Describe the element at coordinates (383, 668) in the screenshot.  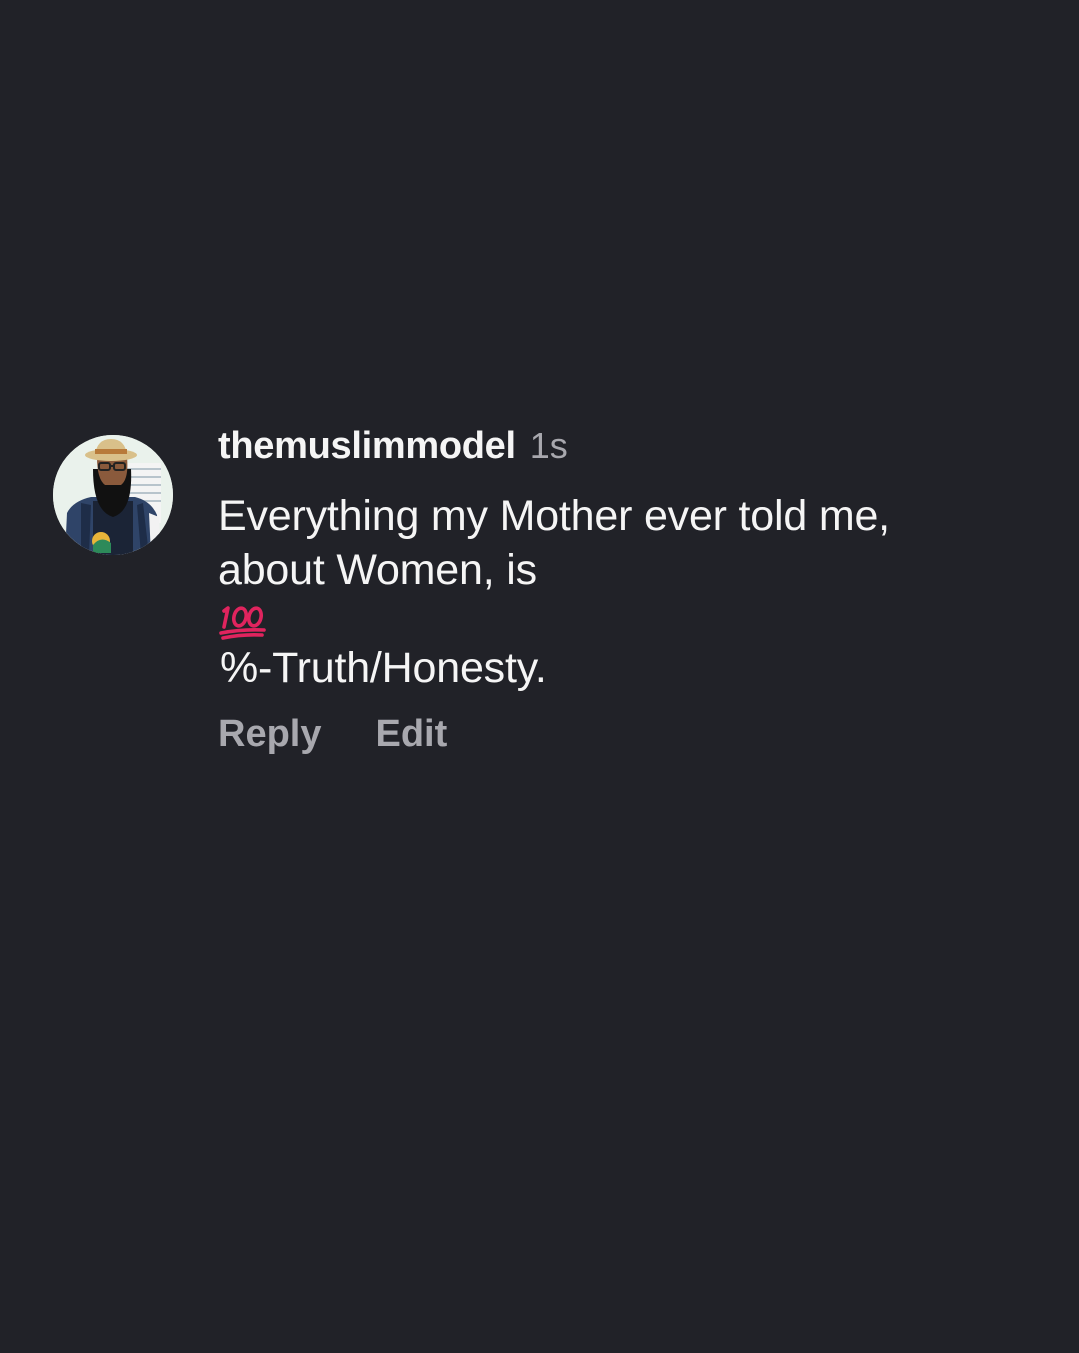
I see `comment-text-line2-part2: %-Truth/Honesty.` at that location.